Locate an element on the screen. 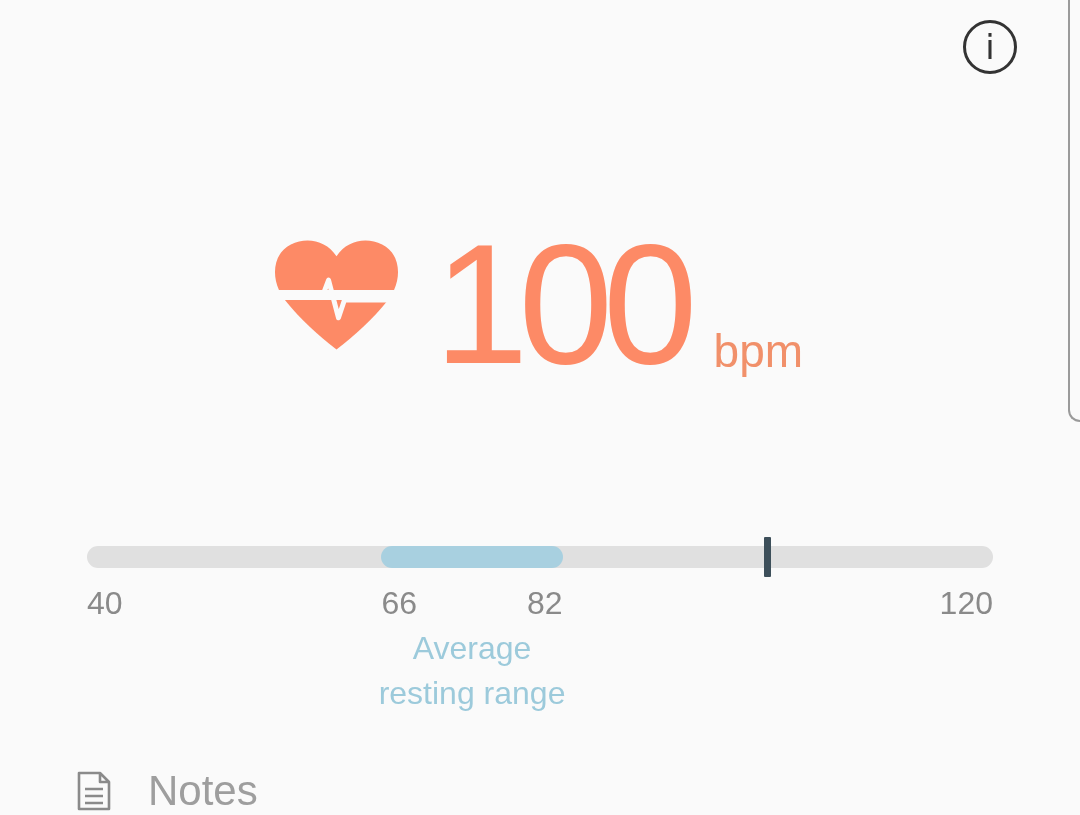  scale-label: 120 is located at coordinates (966, 603).